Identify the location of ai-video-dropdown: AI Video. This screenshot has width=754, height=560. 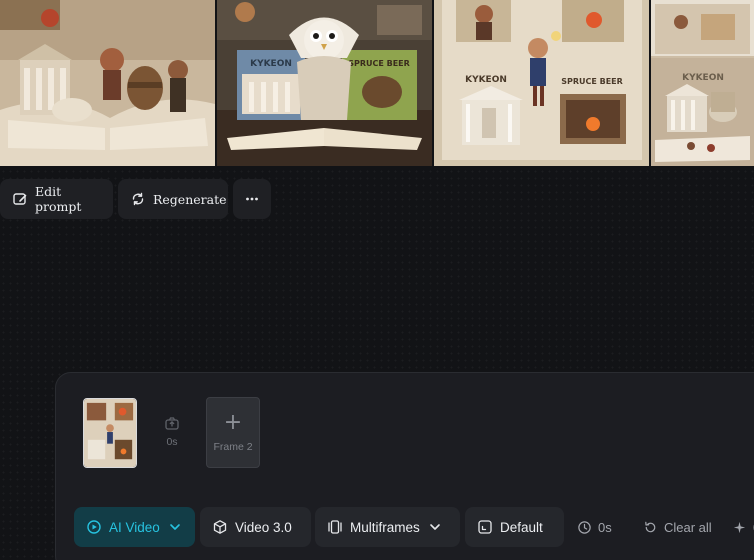
(134, 527).